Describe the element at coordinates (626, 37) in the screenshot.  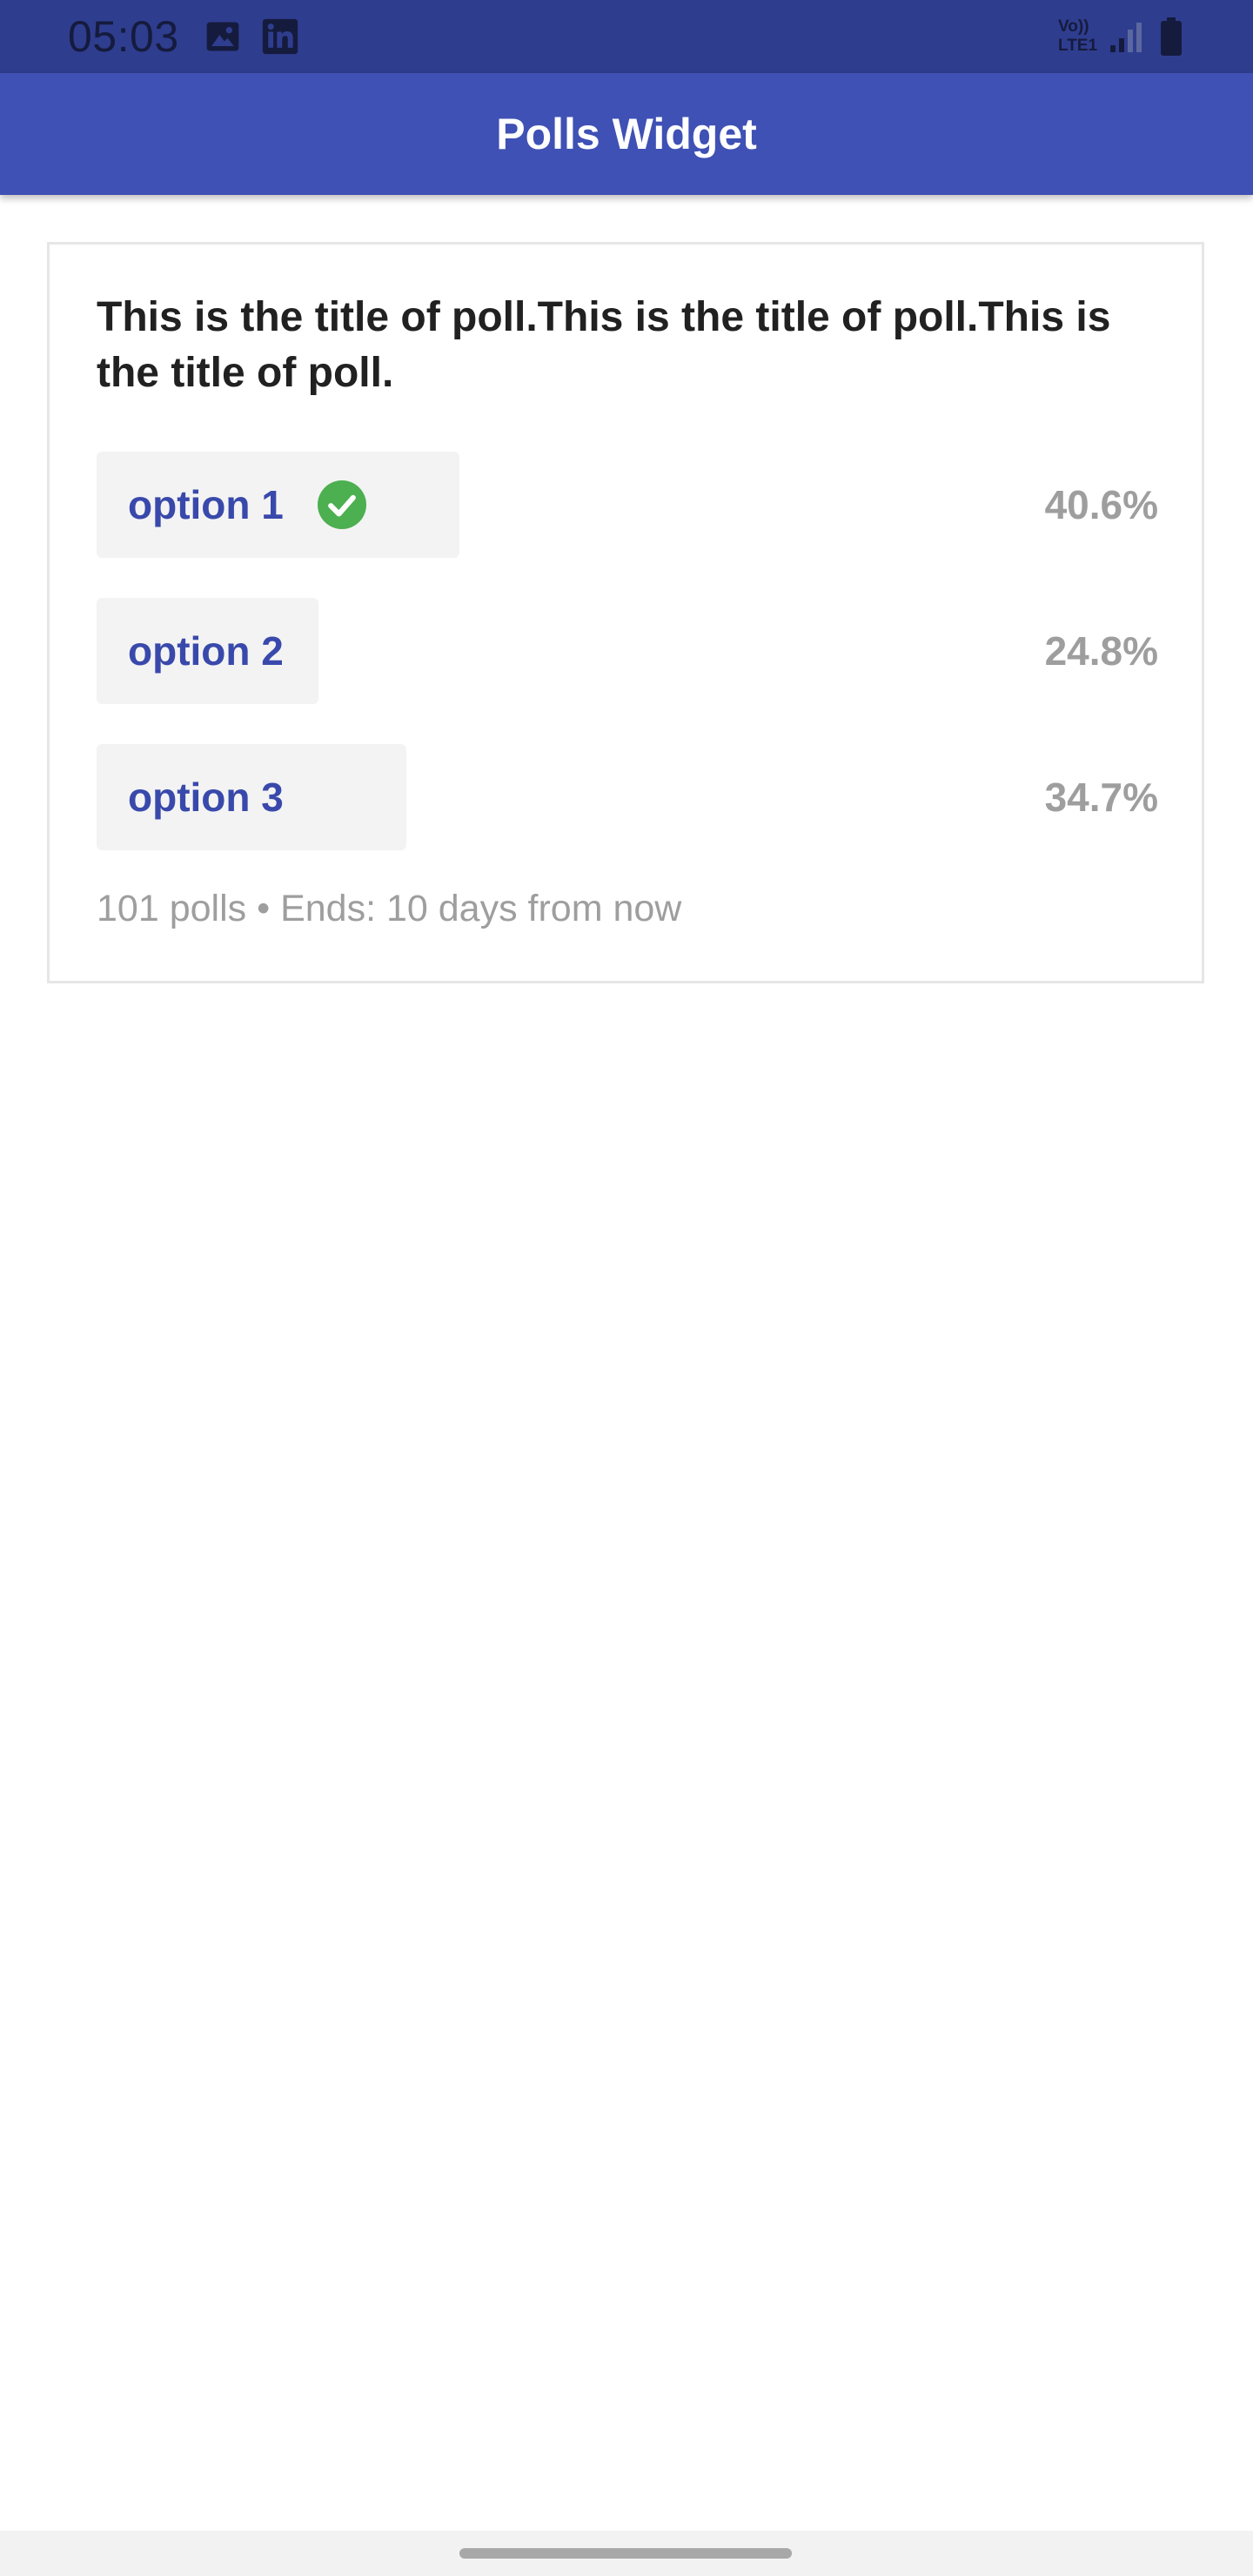
I see `status-bar: 05:03 Vo)) LTE1` at that location.